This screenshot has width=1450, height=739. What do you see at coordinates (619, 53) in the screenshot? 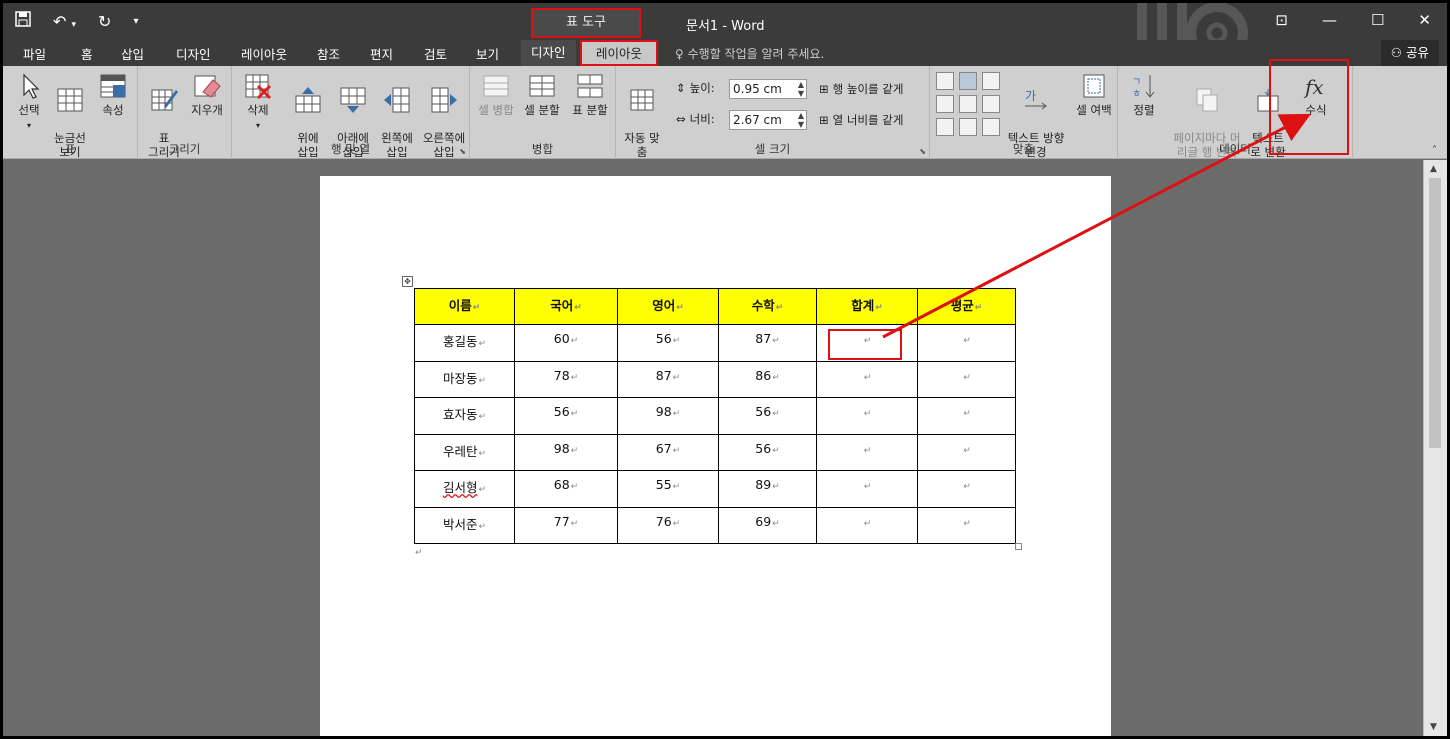
I see `tab-table-layout: 레이아웃` at bounding box center [619, 53].